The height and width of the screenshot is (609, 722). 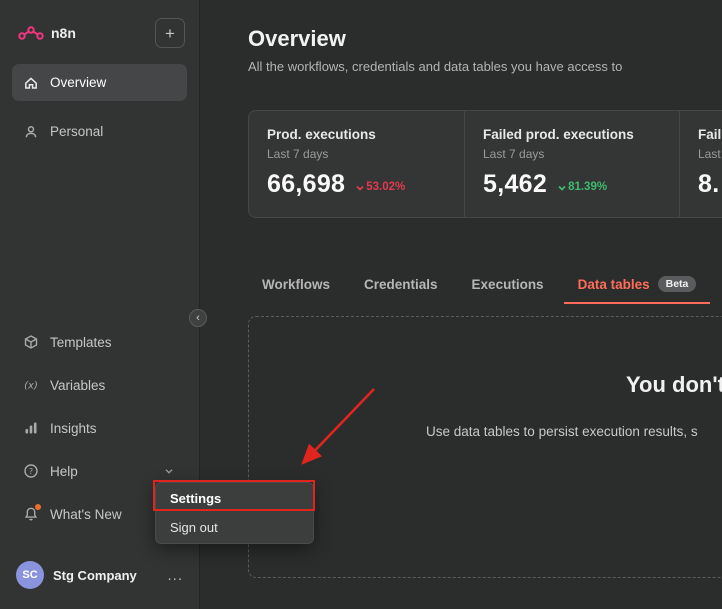 What do you see at coordinates (710, 134) in the screenshot?
I see `stat-title: Fail` at bounding box center [710, 134].